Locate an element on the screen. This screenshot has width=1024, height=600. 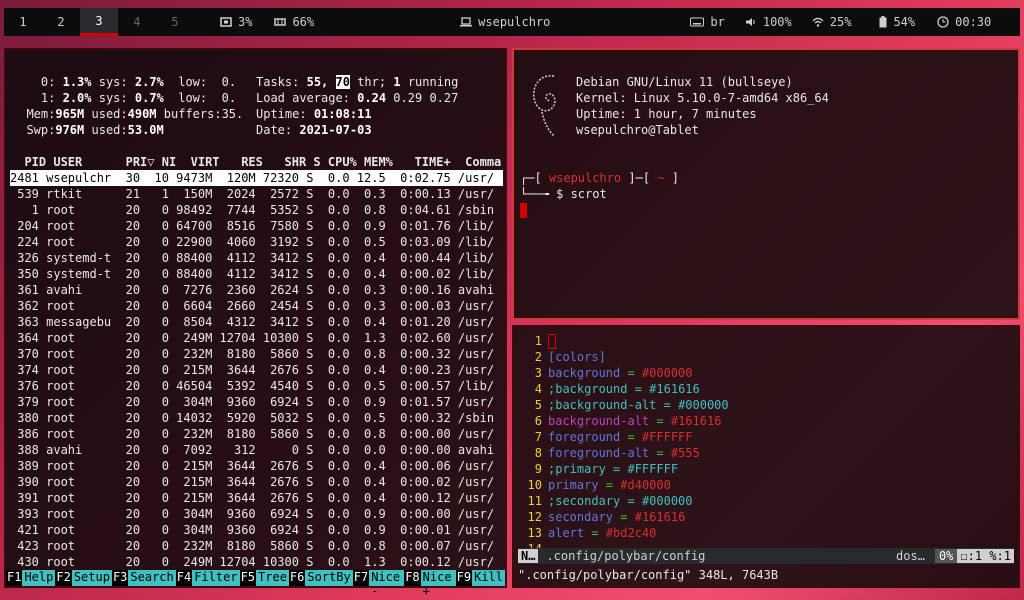
keyboard-layout: br is located at coordinates (717, 22).